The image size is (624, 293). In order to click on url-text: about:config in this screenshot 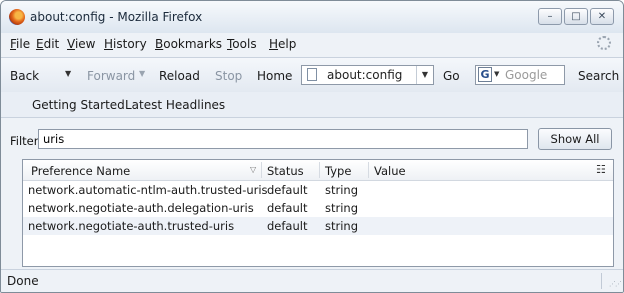, I will do `click(364, 75)`.